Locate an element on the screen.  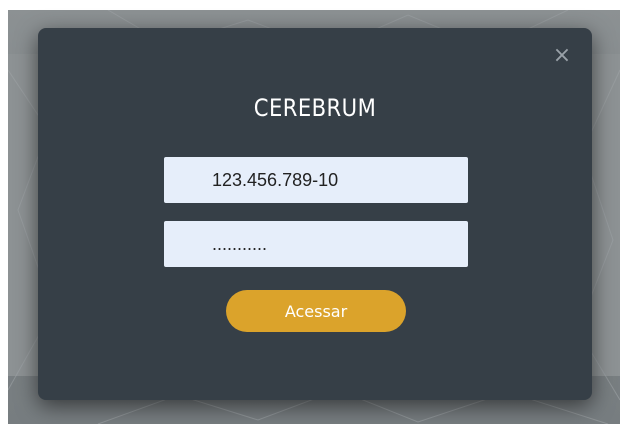
cpf-input is located at coordinates (316, 180).